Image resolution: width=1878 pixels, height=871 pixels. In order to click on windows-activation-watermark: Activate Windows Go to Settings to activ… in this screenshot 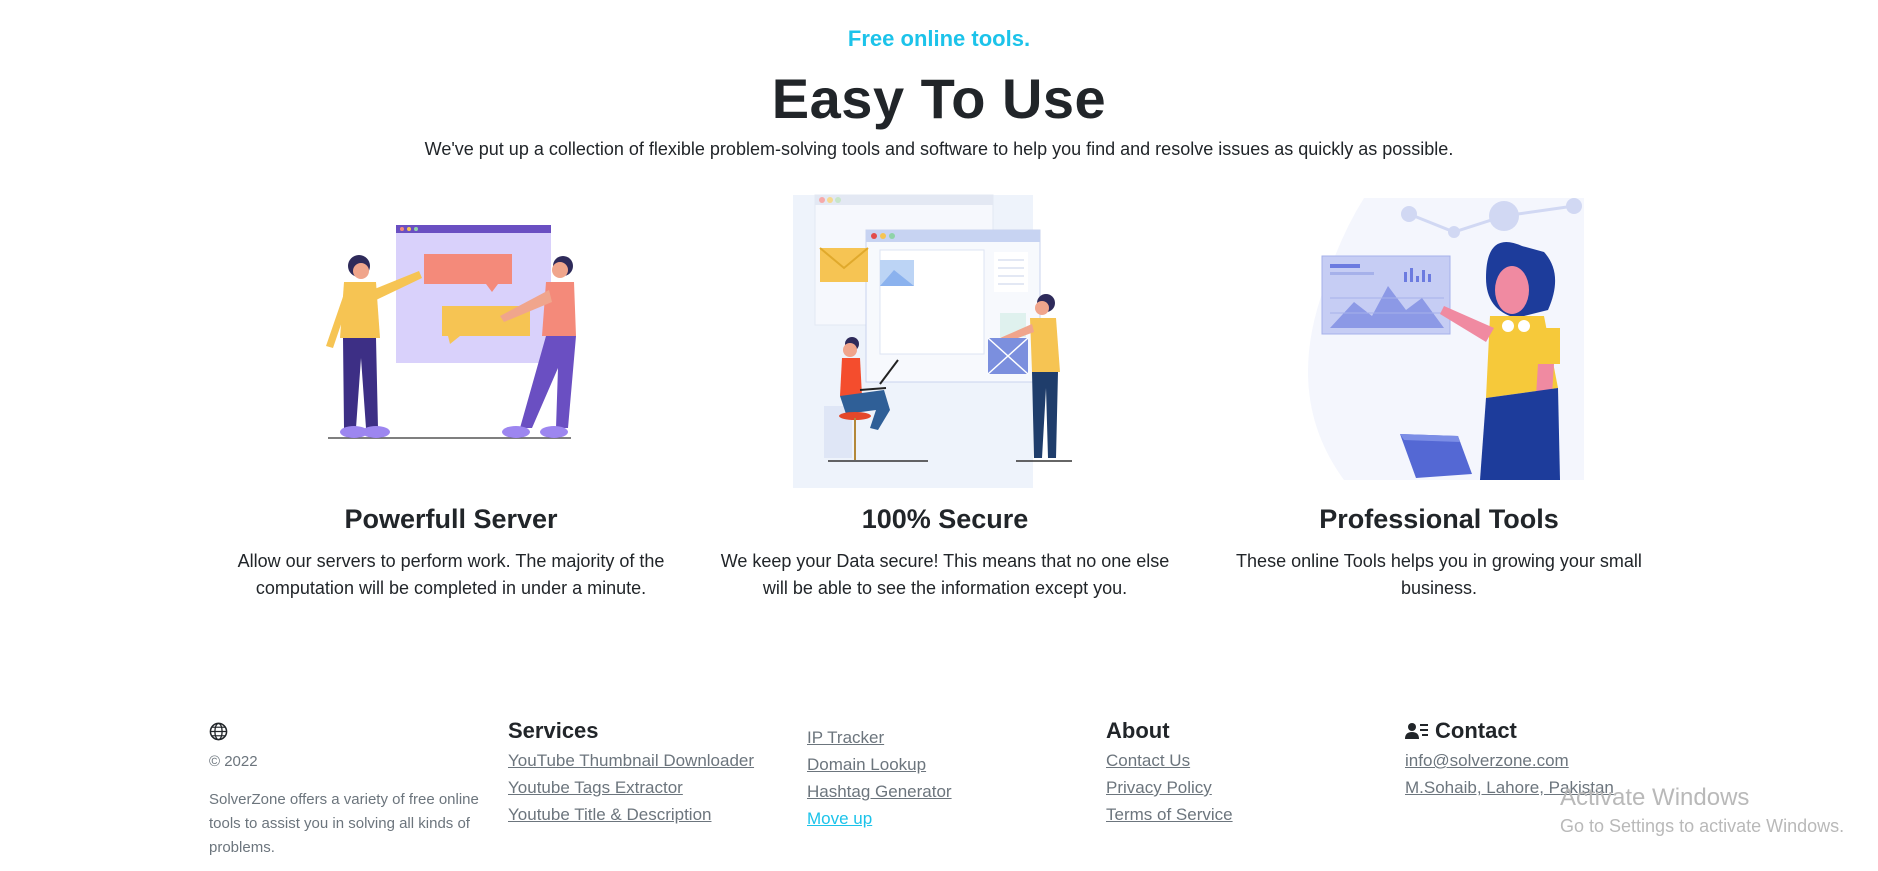, I will do `click(1702, 810)`.